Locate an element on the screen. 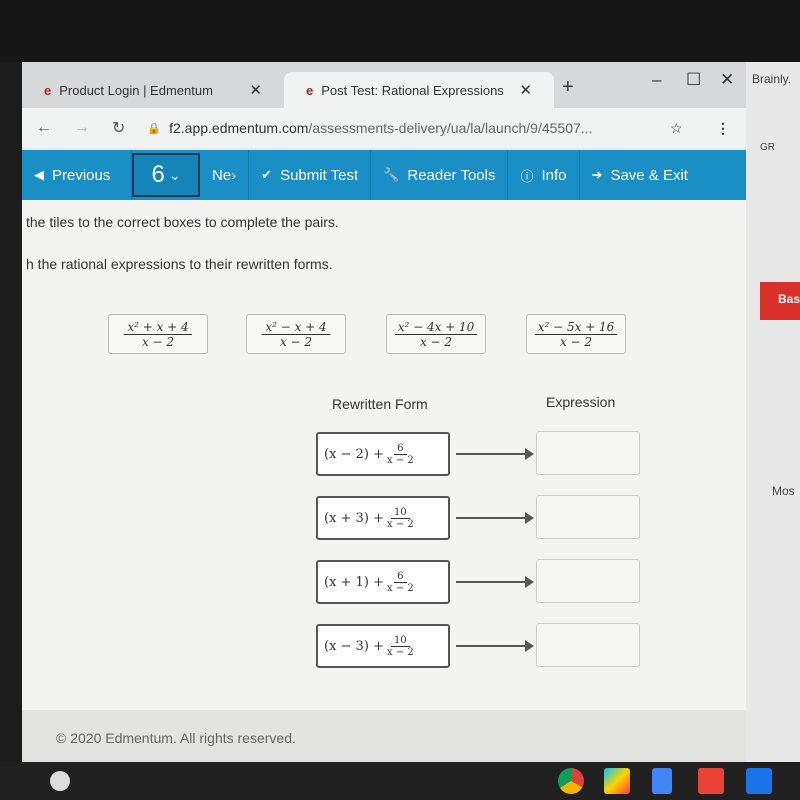 Image resolution: width=800 pixels, height=800 pixels. exit-icon: ➜ is located at coordinates (597, 174).